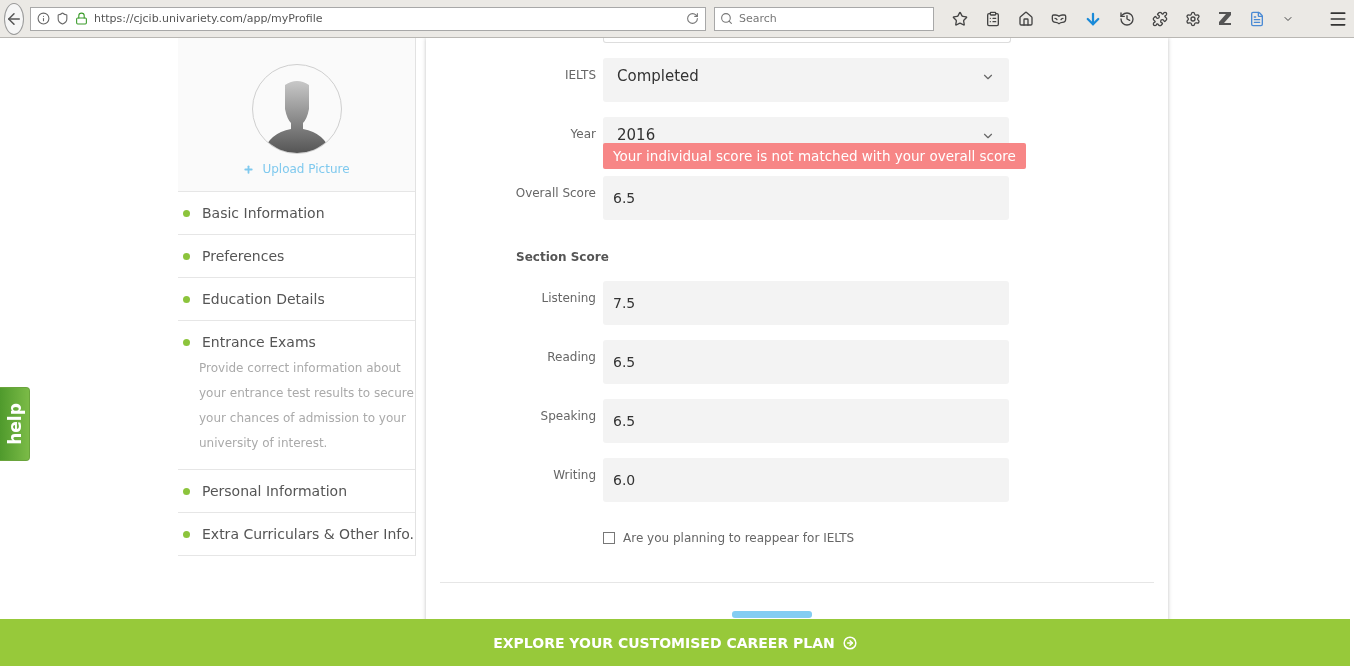 This screenshot has width=1354, height=666. What do you see at coordinates (1193, 18) in the screenshot?
I see `settings-icon` at bounding box center [1193, 18].